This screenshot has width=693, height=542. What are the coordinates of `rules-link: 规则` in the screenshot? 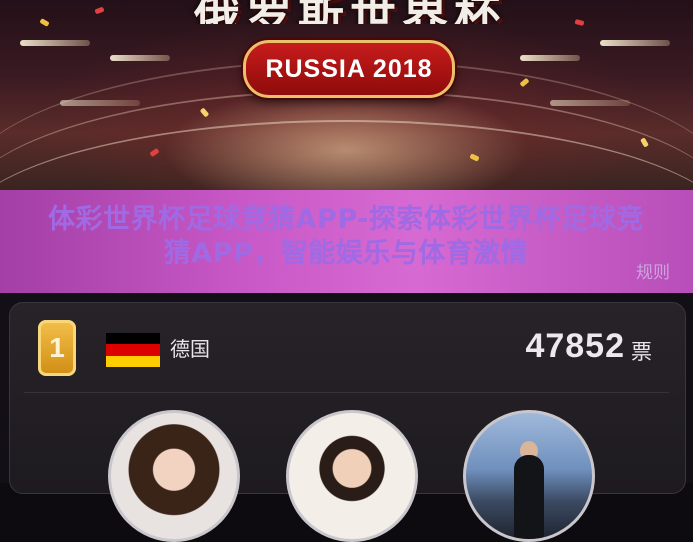 It's located at (653, 270).